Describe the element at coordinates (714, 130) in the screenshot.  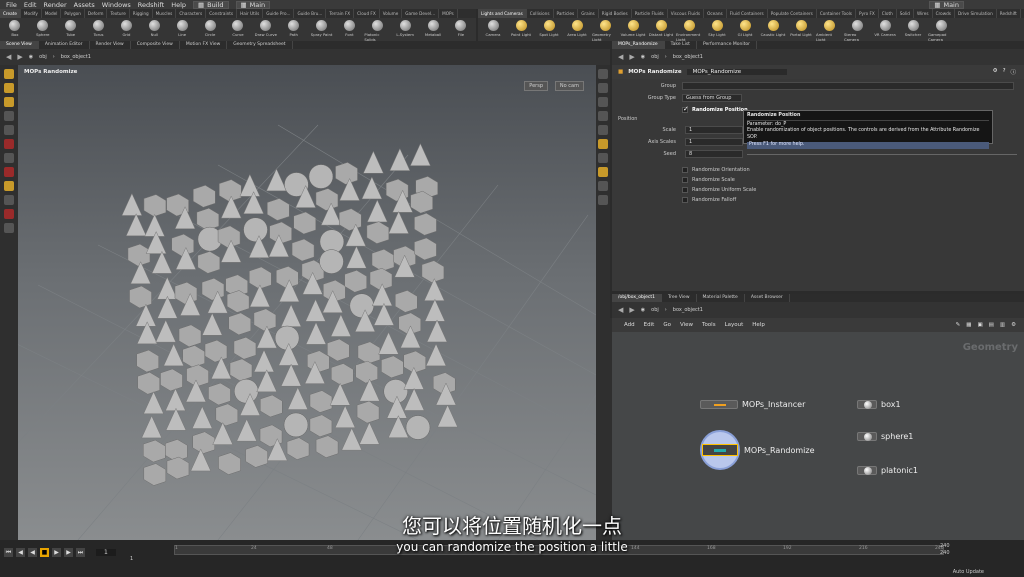
I see `scale-field: 1` at that location.